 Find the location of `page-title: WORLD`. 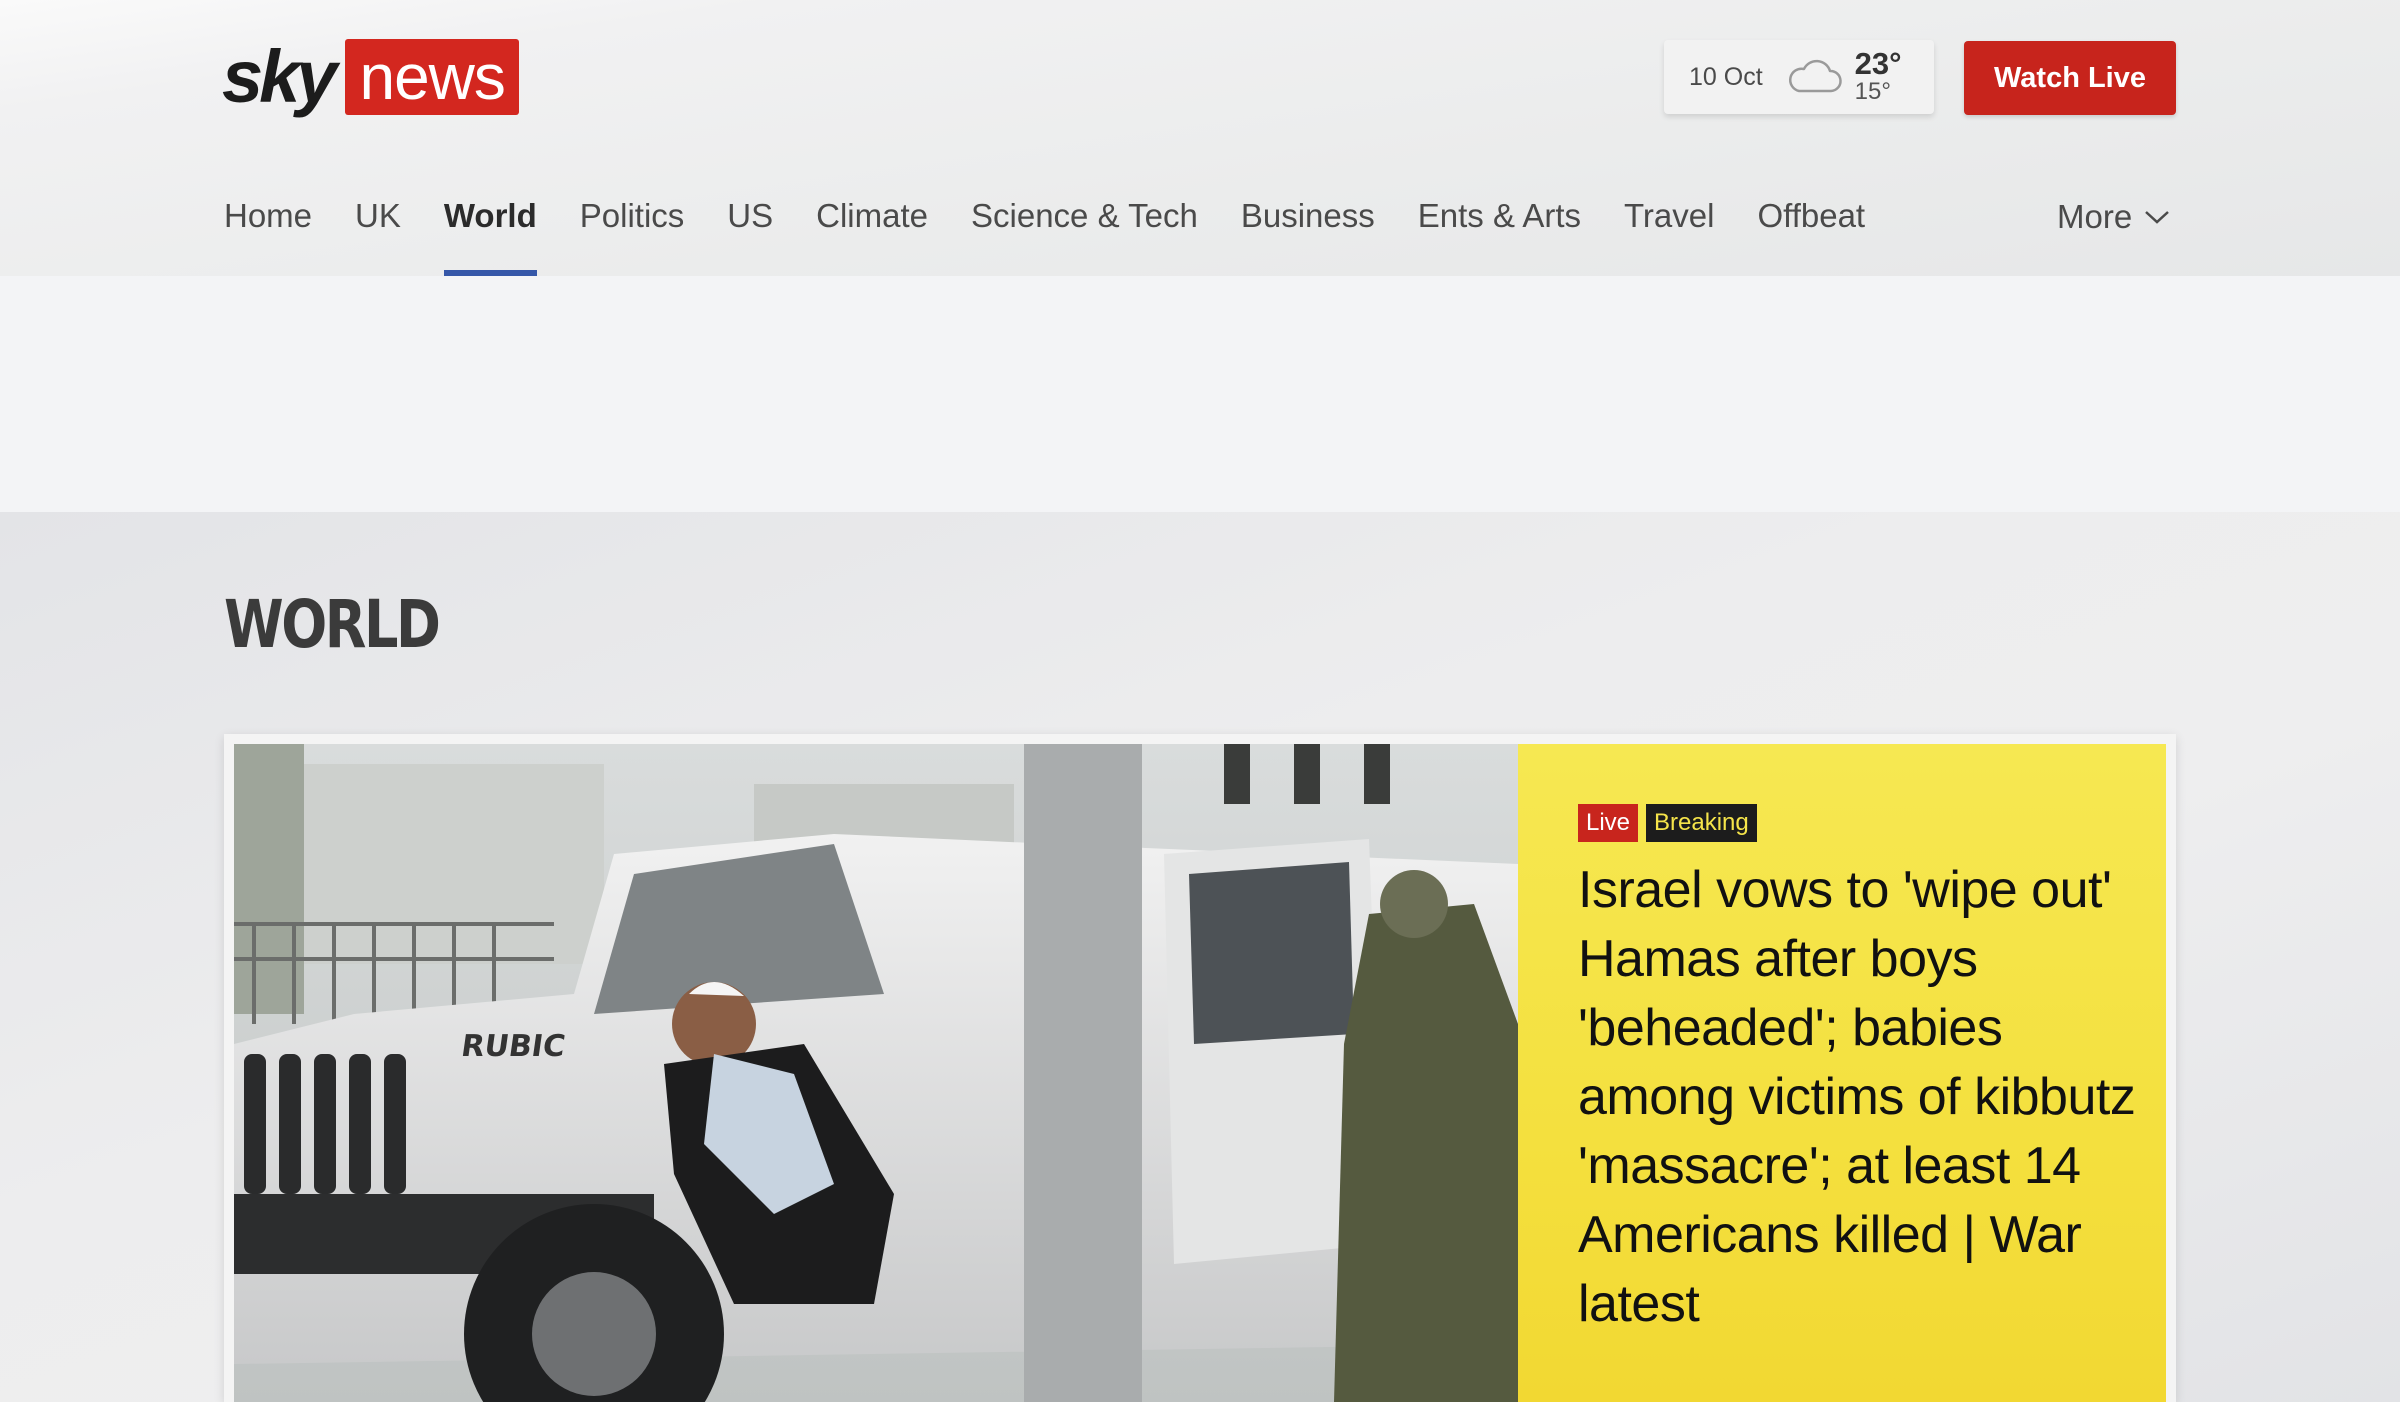

page-title: WORLD is located at coordinates (332, 624).